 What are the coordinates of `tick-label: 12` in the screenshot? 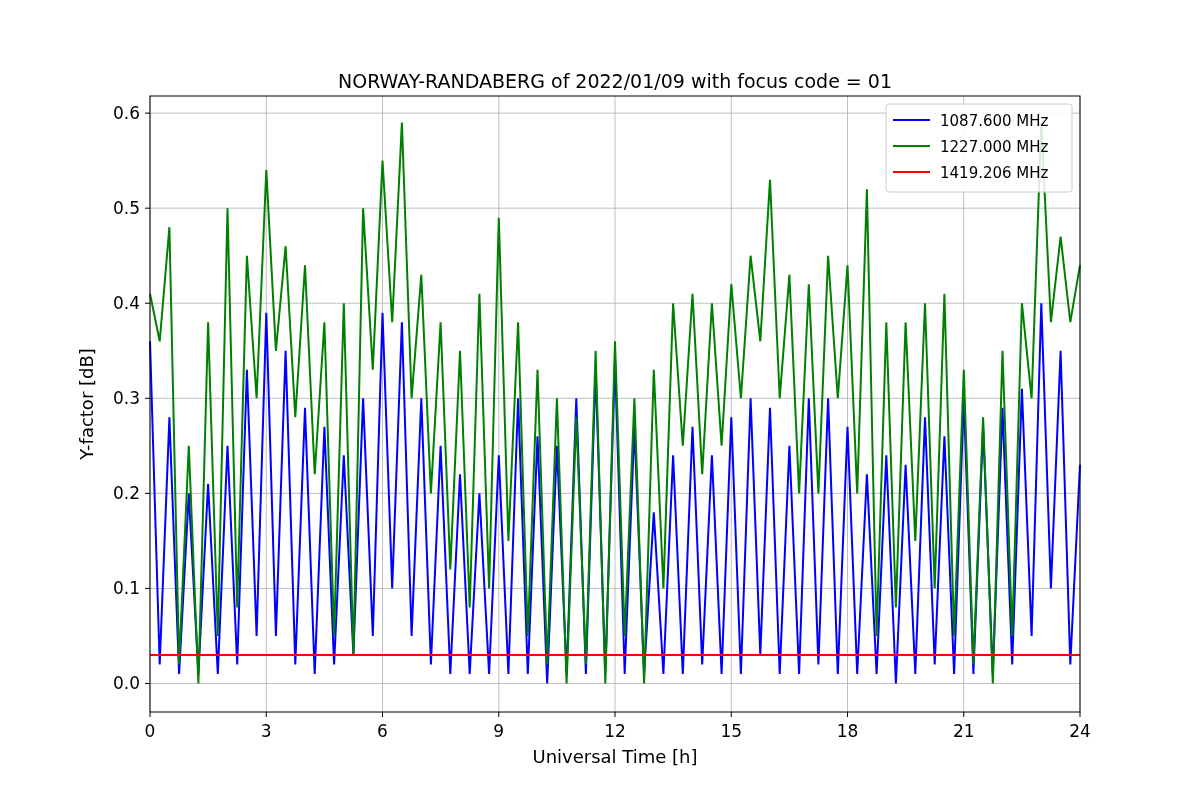 It's located at (615, 731).